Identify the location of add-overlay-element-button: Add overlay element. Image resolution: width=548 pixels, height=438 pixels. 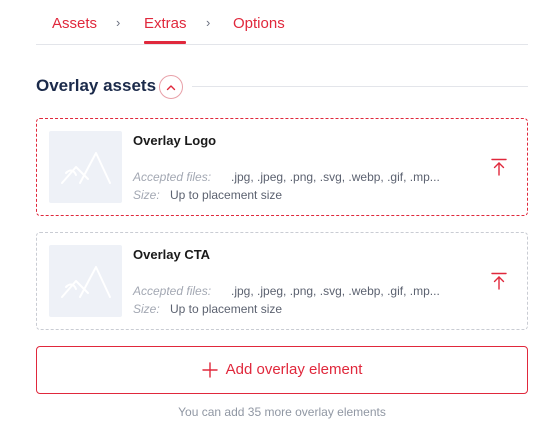
(282, 370).